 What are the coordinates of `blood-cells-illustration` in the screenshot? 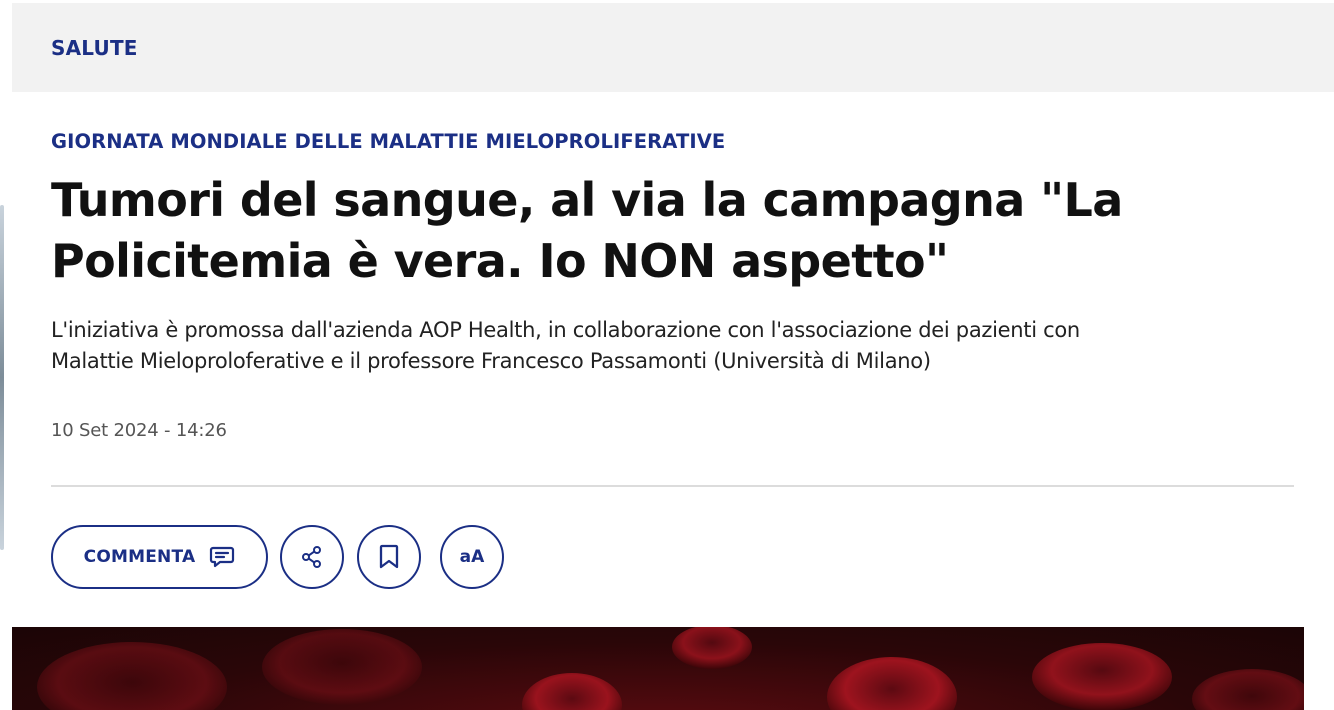 It's located at (670, 668).